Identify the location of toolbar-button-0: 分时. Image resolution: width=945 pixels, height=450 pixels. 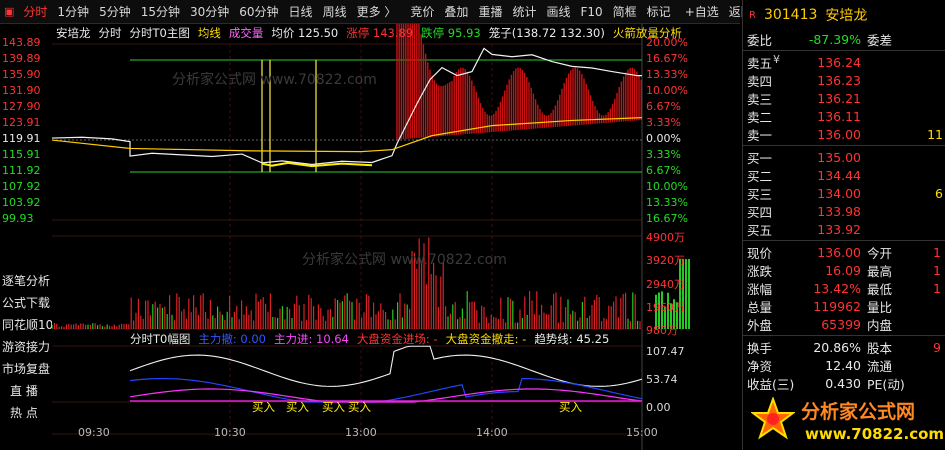
(35, 12).